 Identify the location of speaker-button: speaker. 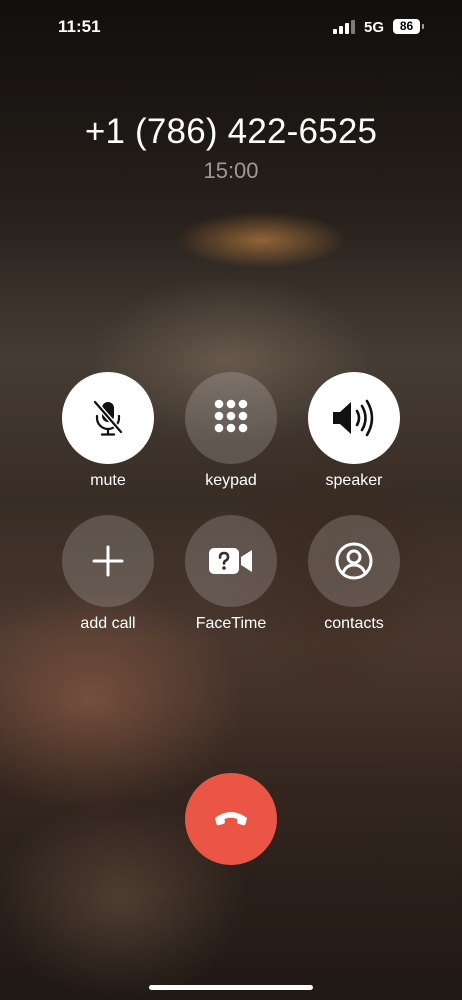
(354, 431).